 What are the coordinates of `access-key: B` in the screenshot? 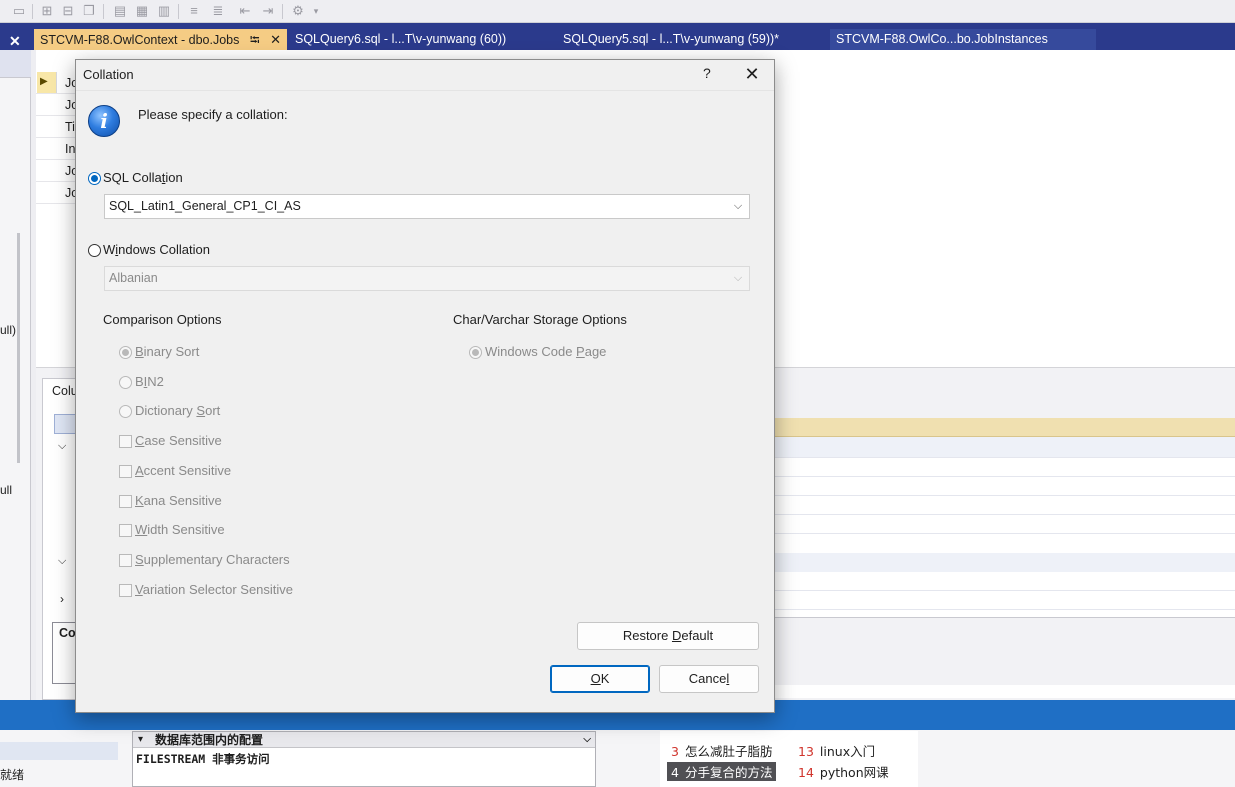 It's located at (139, 351).